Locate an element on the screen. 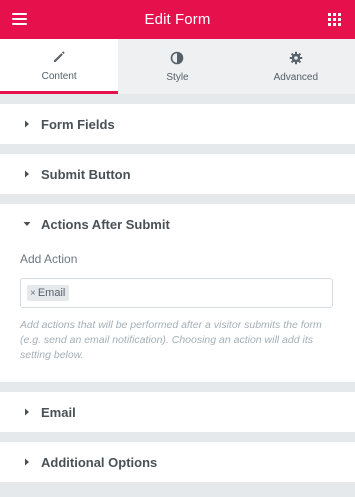 This screenshot has height=497, width=355. action-tag-label: Email is located at coordinates (51, 293).